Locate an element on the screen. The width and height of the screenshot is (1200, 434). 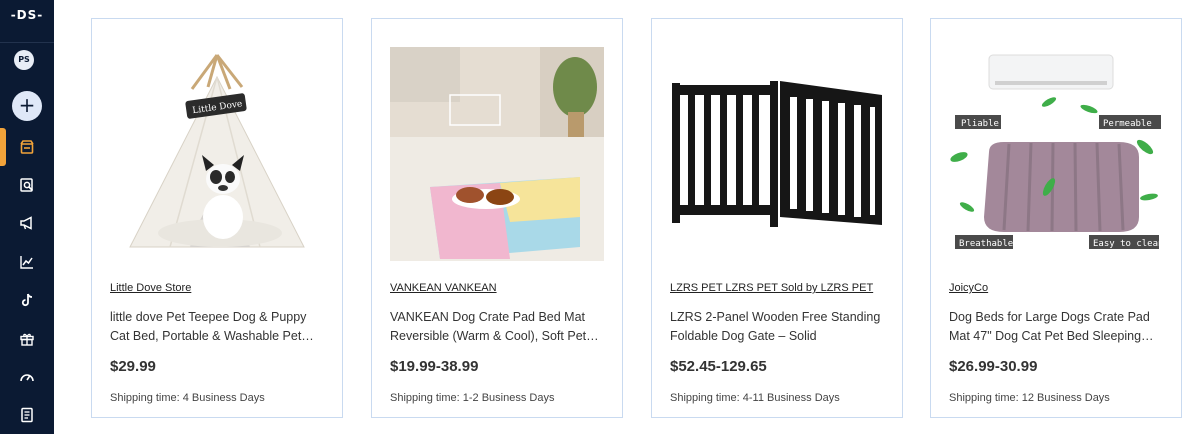
nav-item-analytics is located at coordinates (27, 262).